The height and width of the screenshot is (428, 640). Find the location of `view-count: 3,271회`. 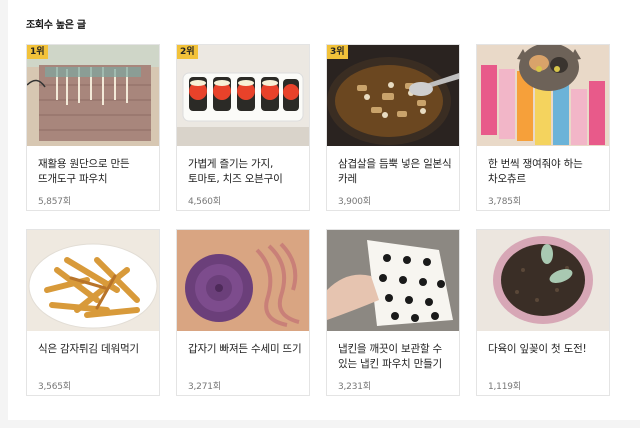

view-count: 3,271회 is located at coordinates (204, 387).